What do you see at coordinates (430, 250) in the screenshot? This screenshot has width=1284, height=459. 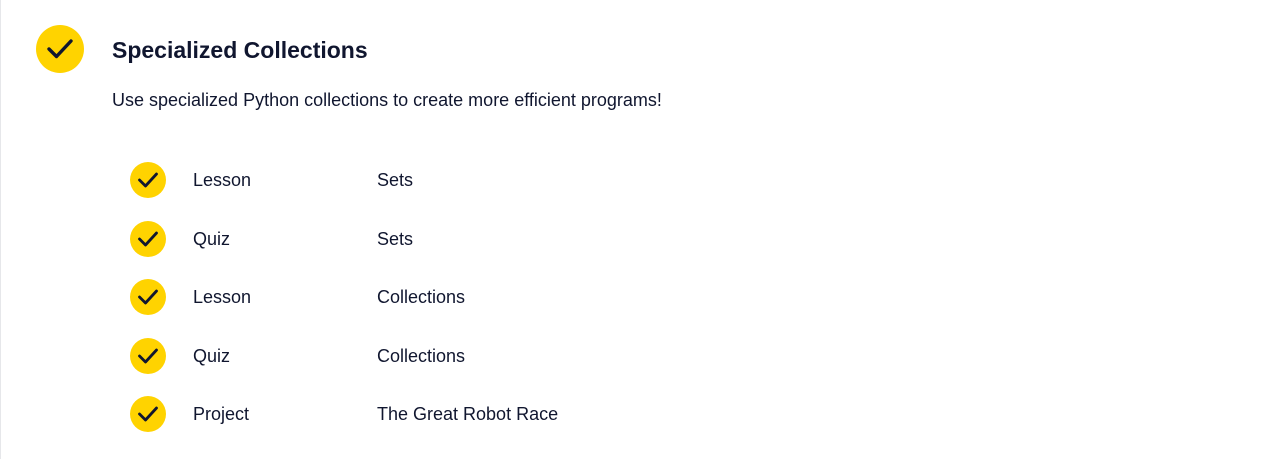 I see `content-item-quiz-sets: Quiz Sets` at bounding box center [430, 250].